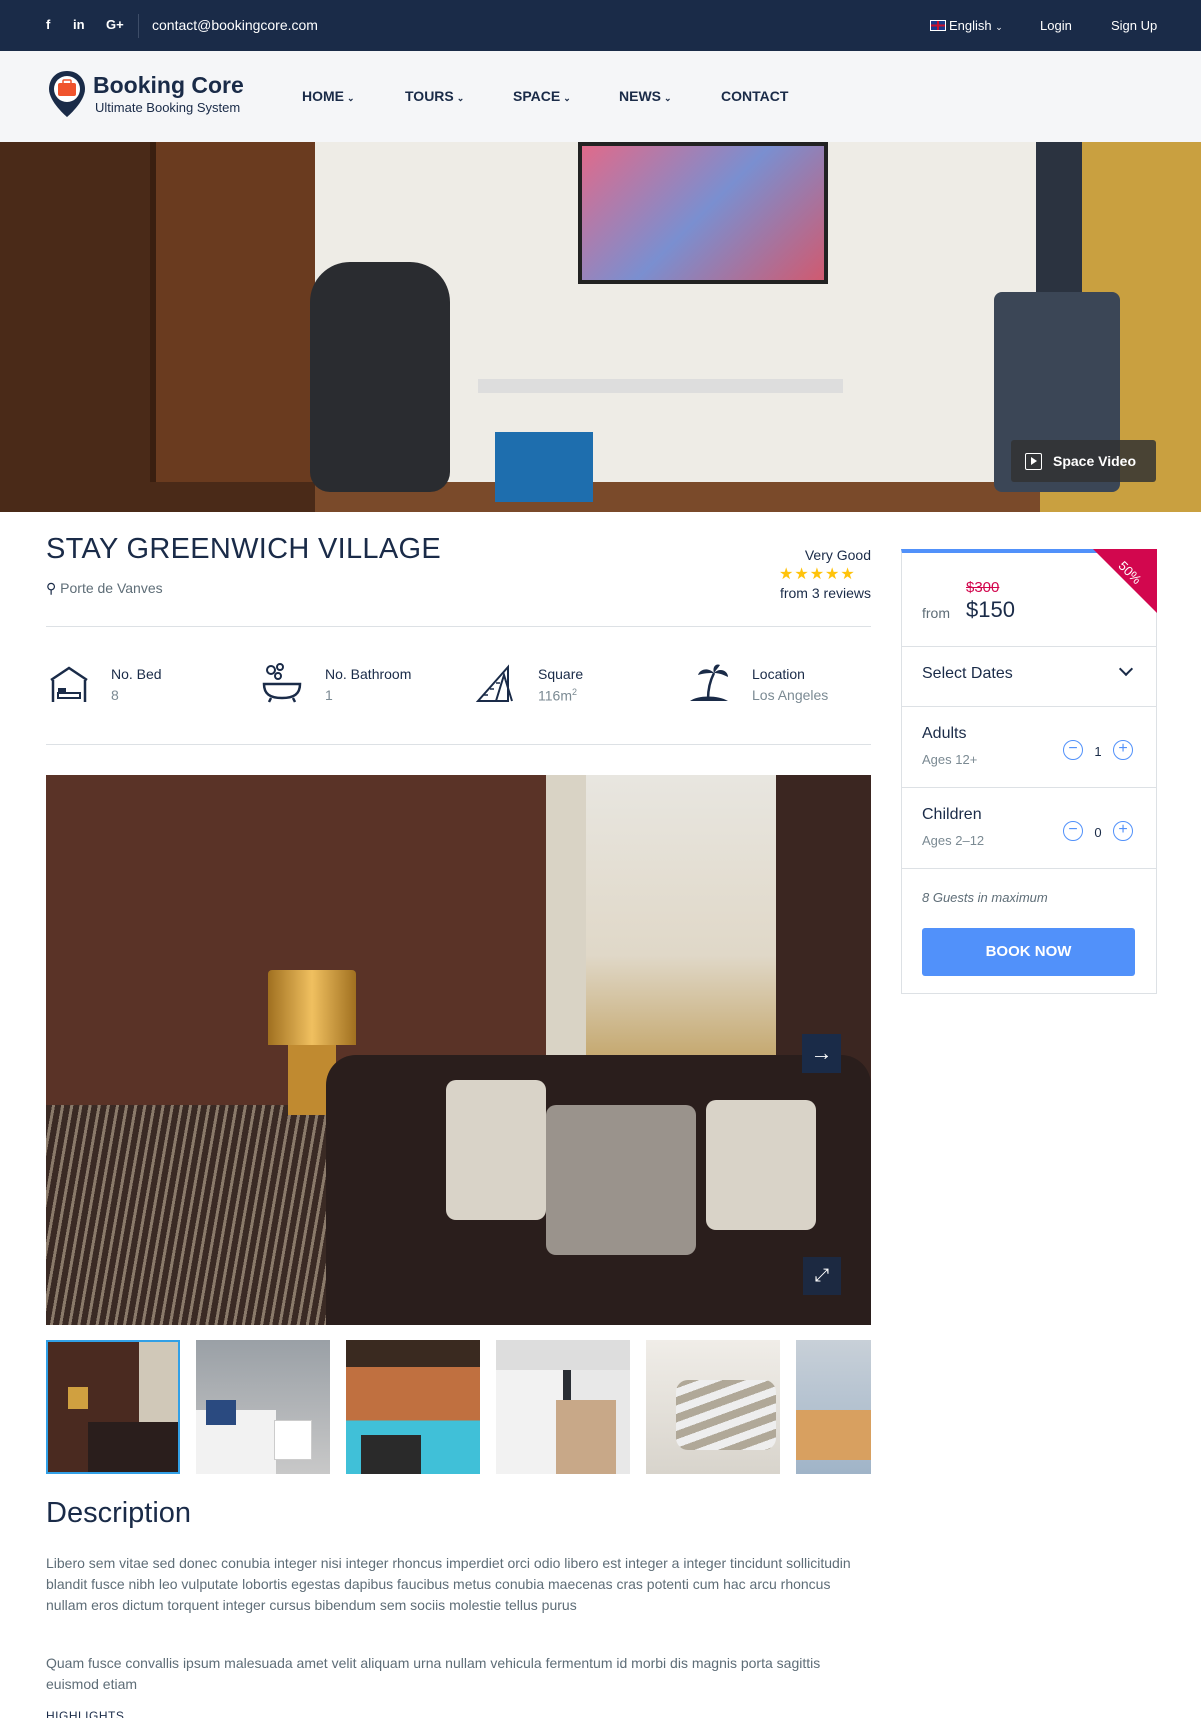 The image size is (1201, 1718). I want to click on children-section: Children Ages 2–12 − 0 +, so click(1029, 828).